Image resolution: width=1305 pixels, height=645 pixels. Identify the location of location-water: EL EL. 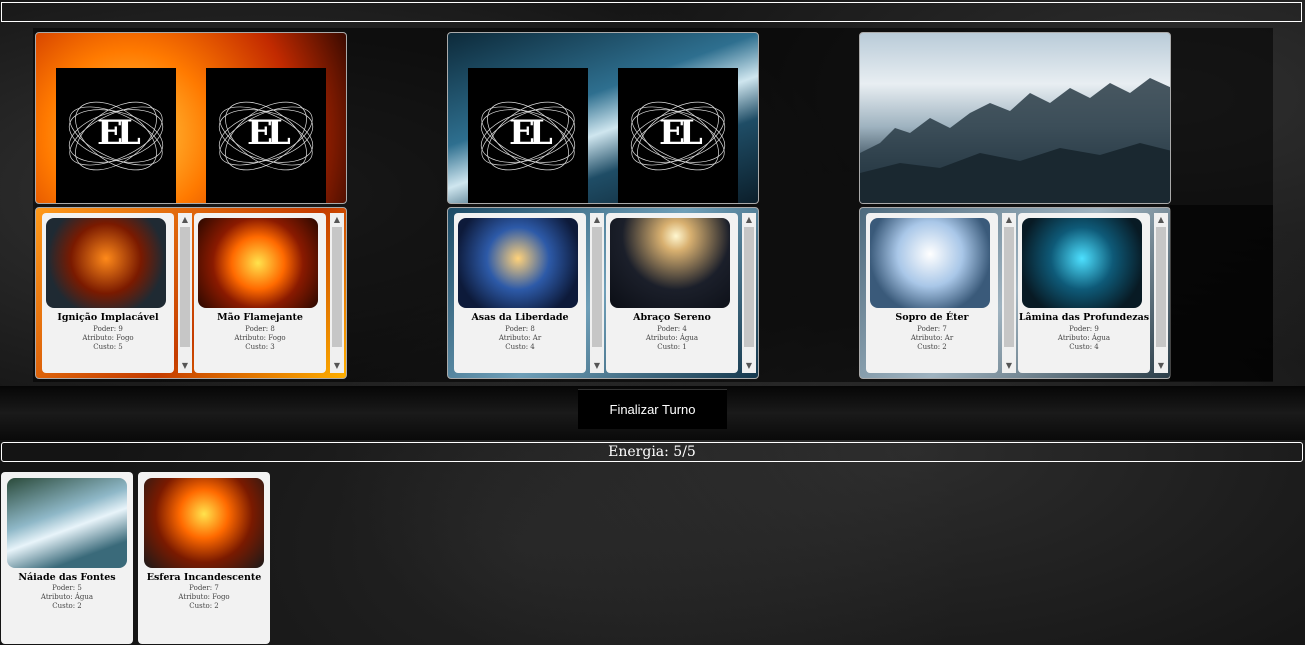
(603, 118).